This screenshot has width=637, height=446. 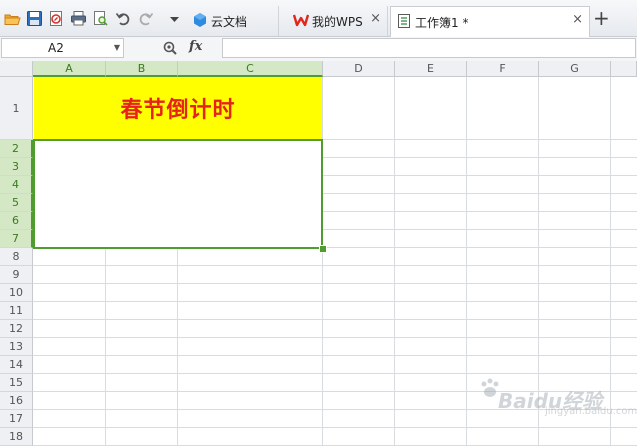 What do you see at coordinates (195, 46) in the screenshot?
I see `function-icon: fx` at bounding box center [195, 46].